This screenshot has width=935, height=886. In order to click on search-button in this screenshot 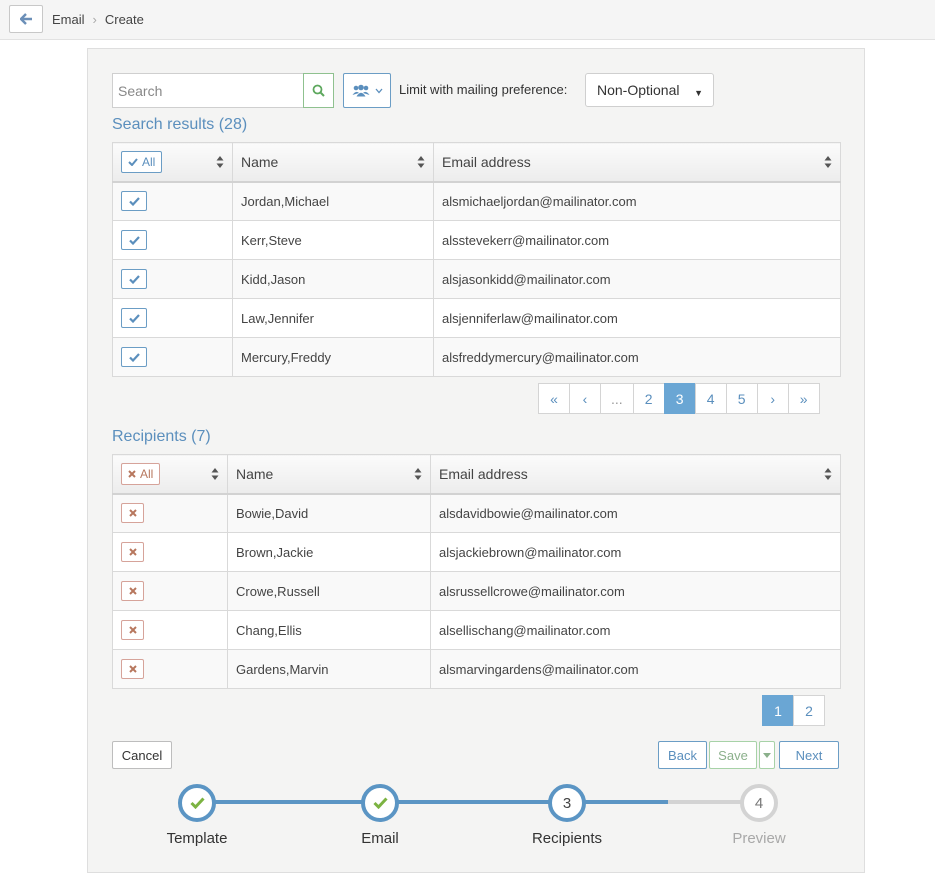, I will do `click(318, 90)`.